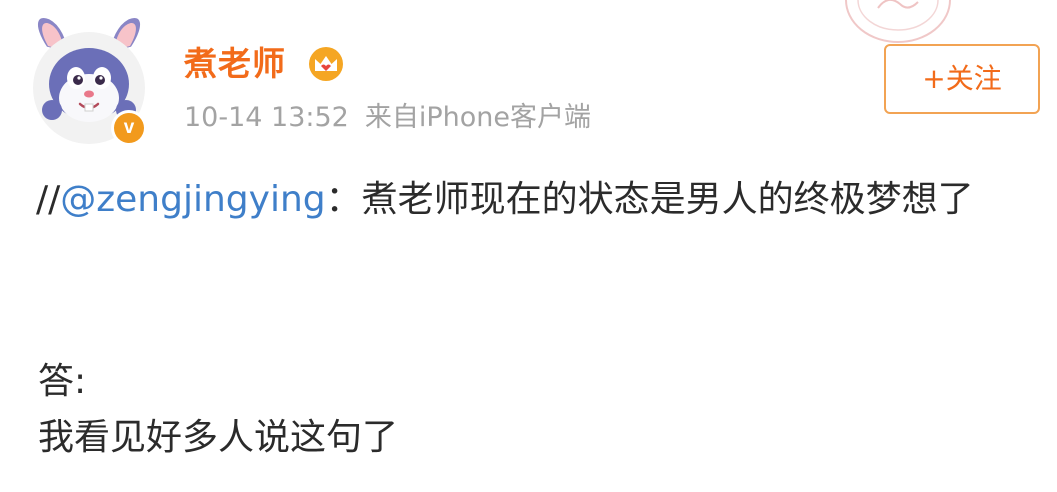 The height and width of the screenshot is (492, 1057). I want to click on quote-text: 煮老师现在的状态是男人的终极梦想了, so click(667, 199).